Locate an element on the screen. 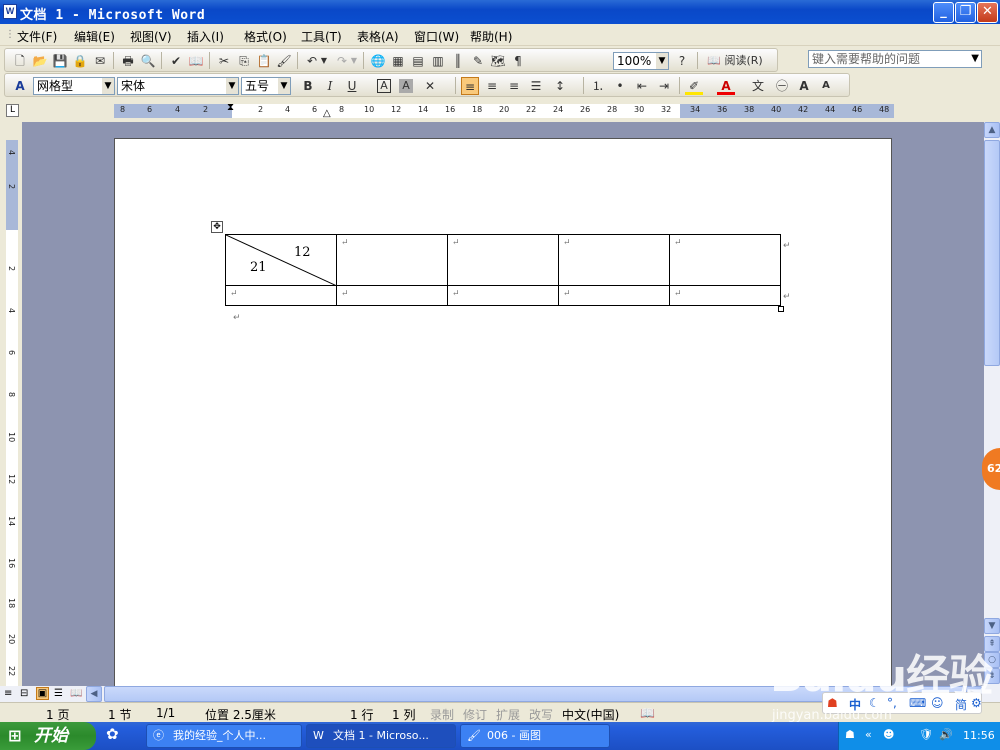  format-painter-icon: 🖌 is located at coordinates (284, 61).